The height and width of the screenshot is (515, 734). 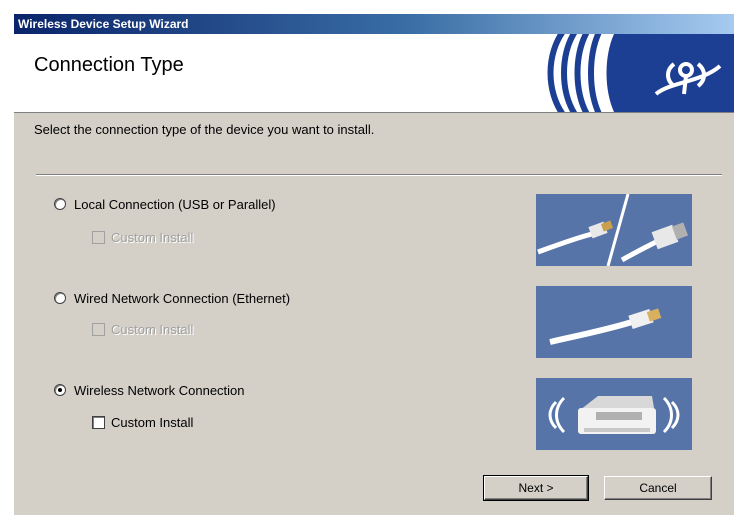 I want to click on window-title: Wireless Device Setup Wizard, so click(x=103, y=24).